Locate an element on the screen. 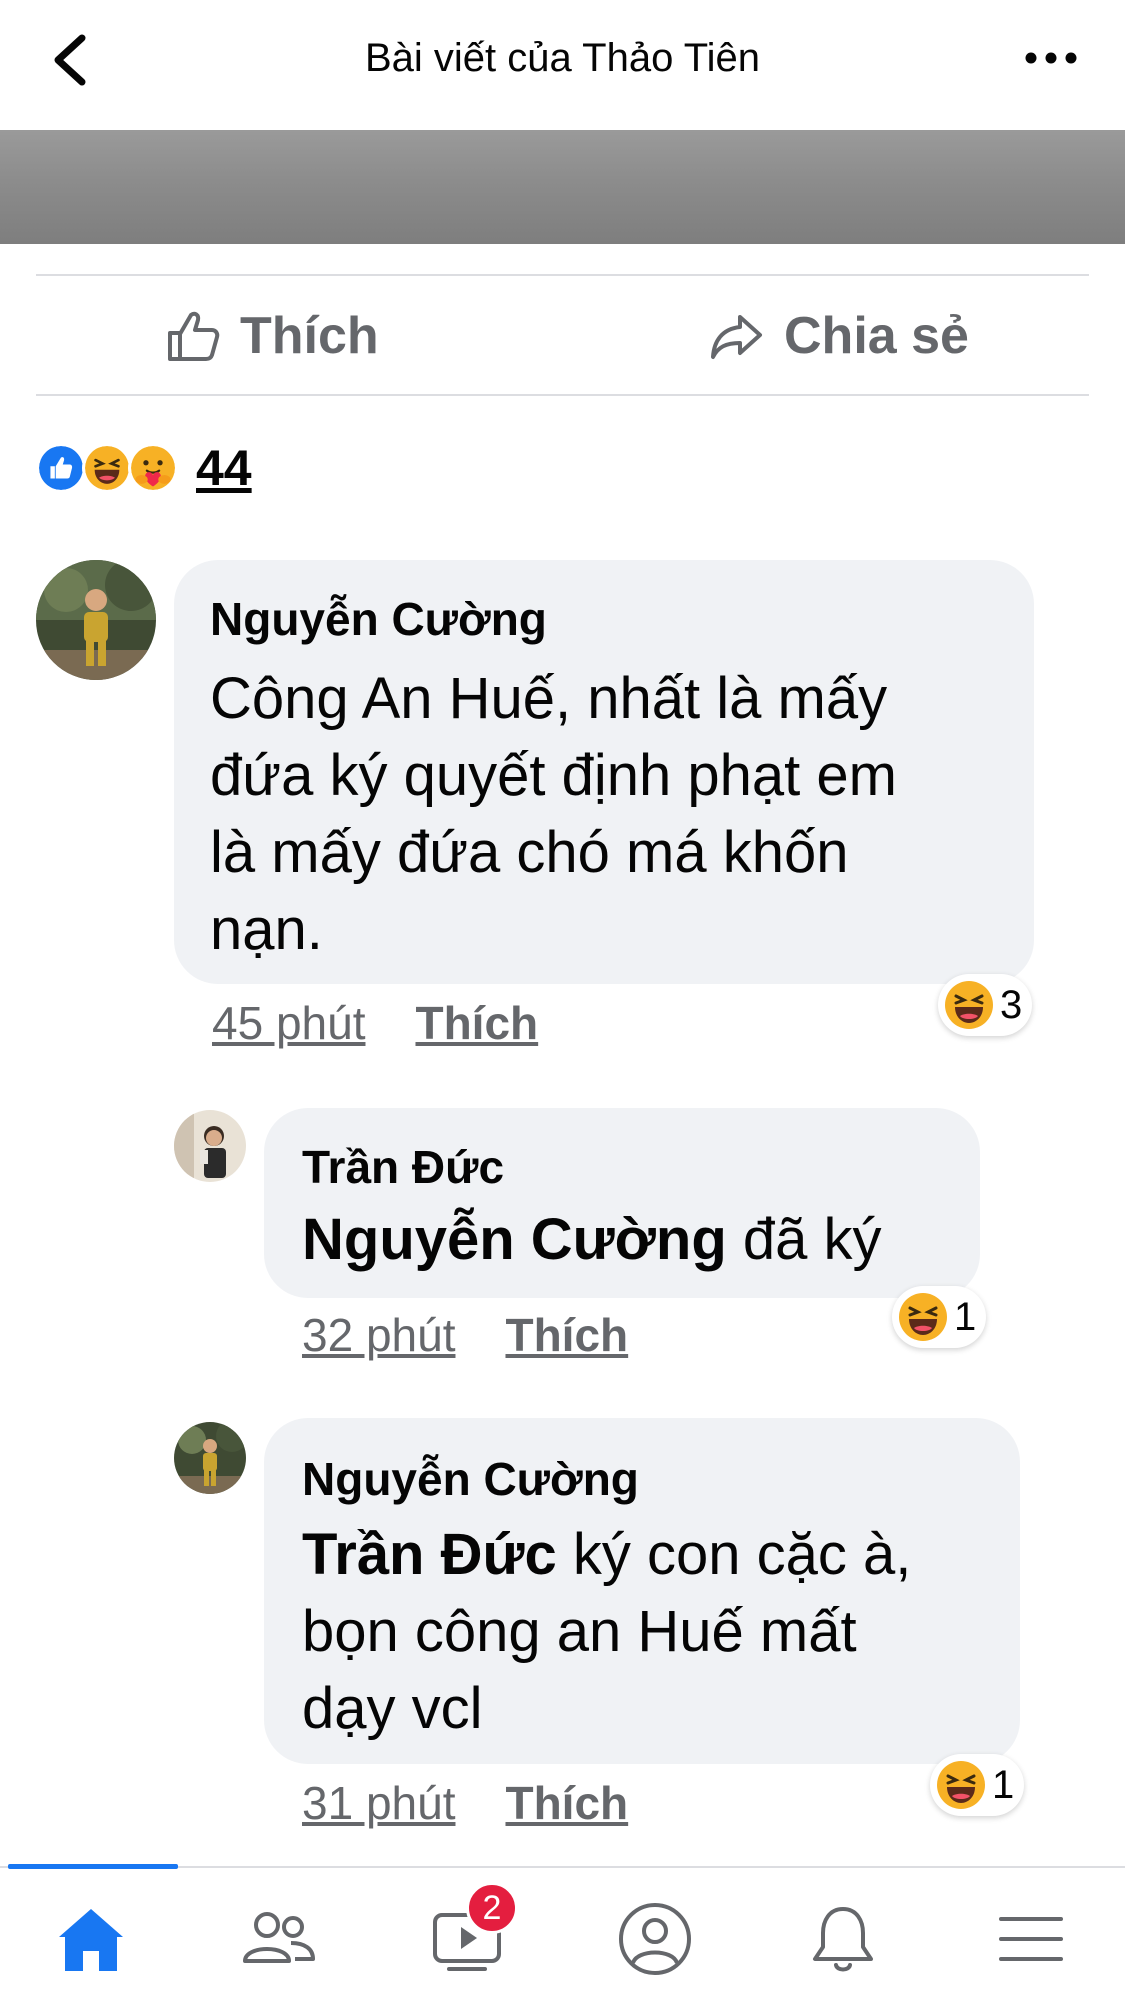 This screenshot has height=2001, width=1125. notification-badge: 2 is located at coordinates (492, 1908).